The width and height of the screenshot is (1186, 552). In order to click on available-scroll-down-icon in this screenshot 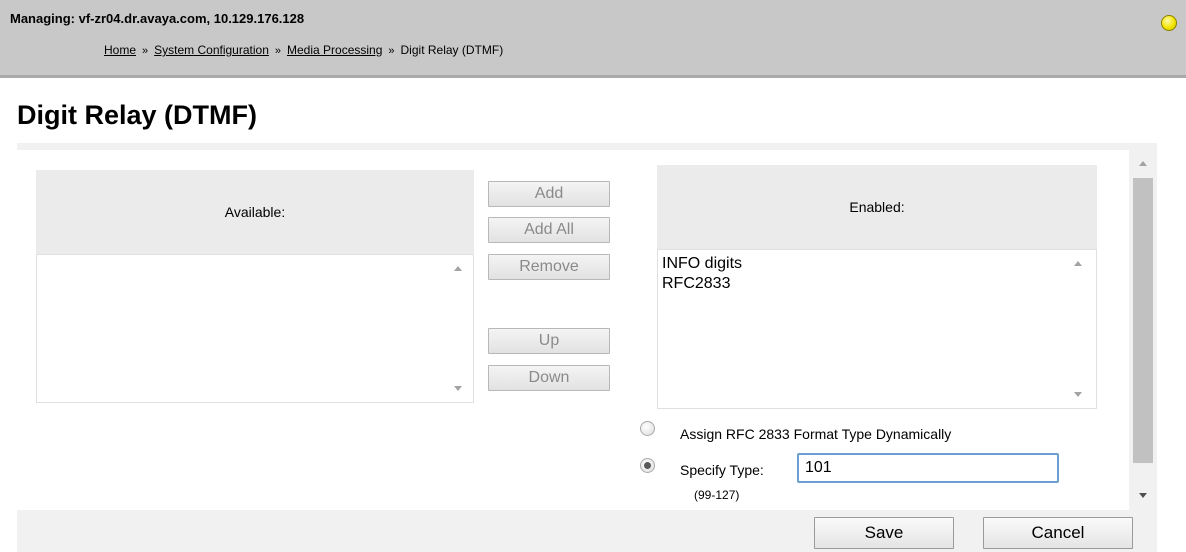, I will do `click(458, 388)`.